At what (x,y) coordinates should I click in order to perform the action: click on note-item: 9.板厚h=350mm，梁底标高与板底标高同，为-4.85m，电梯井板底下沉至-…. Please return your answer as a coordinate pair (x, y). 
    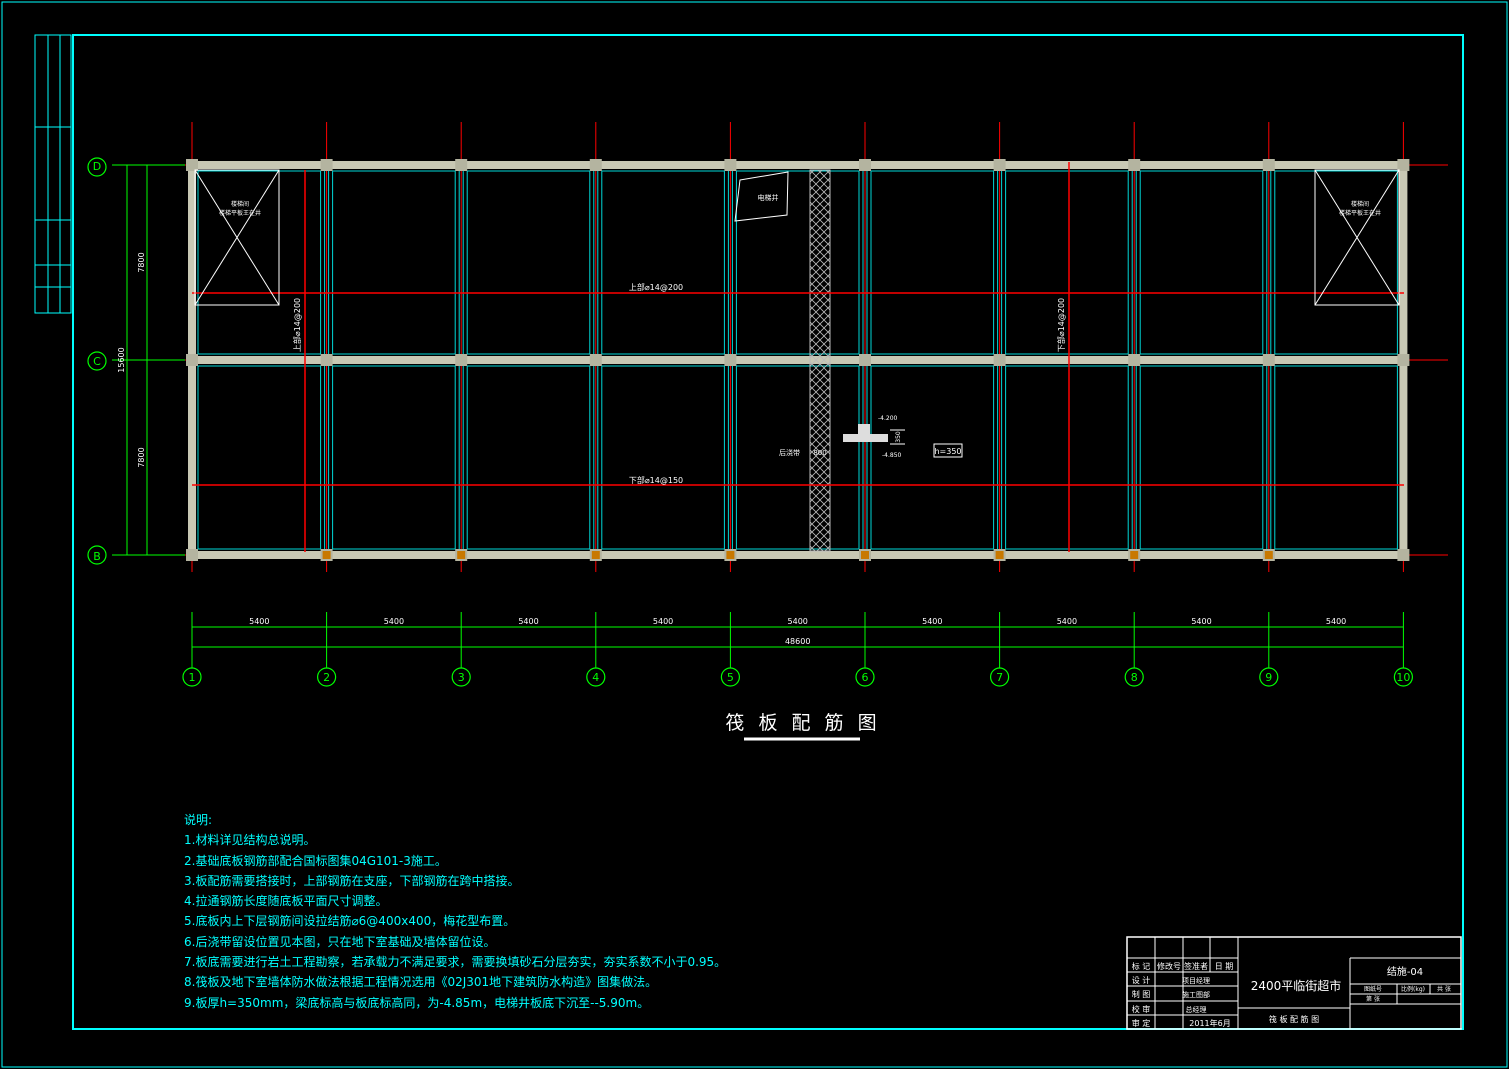
    Looking at the image, I should click on (417, 1002).